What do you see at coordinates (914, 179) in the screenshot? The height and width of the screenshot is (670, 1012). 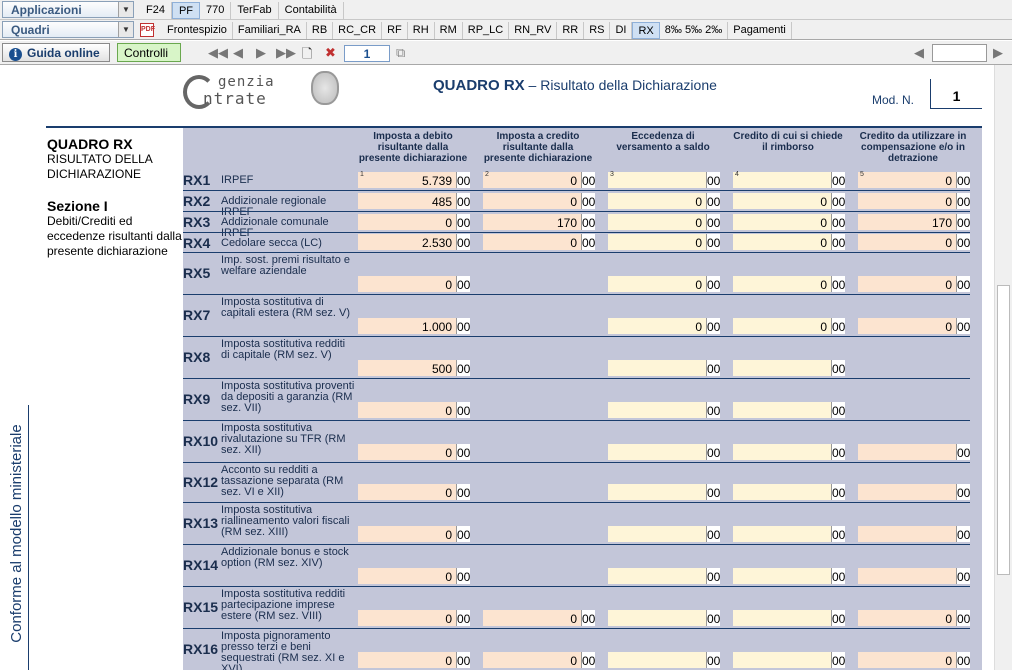 I see `amount-field: 0 00 5` at bounding box center [914, 179].